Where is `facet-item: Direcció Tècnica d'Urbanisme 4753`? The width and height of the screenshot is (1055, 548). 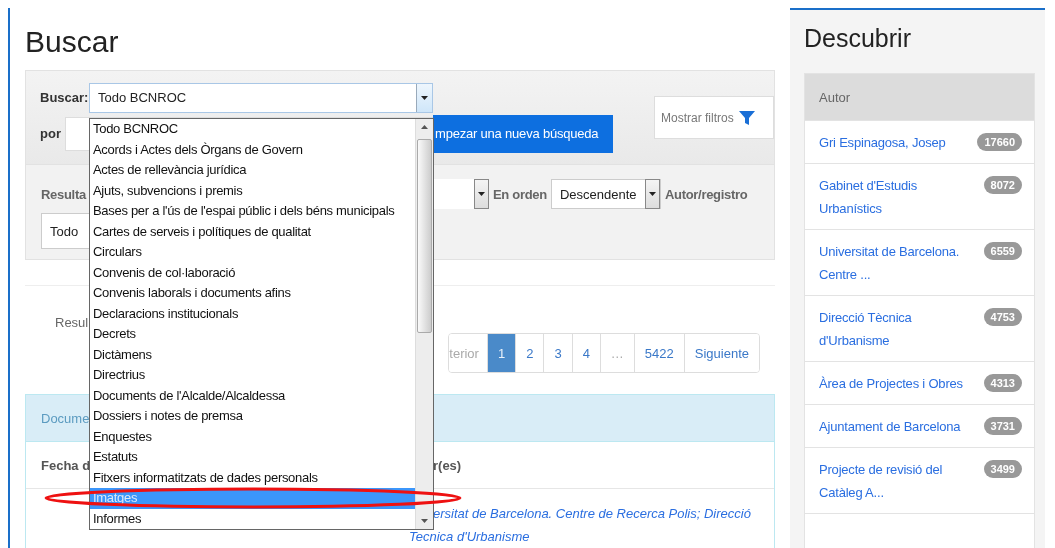 facet-item: Direcció Tècnica d'Urbanisme 4753 is located at coordinates (919, 328).